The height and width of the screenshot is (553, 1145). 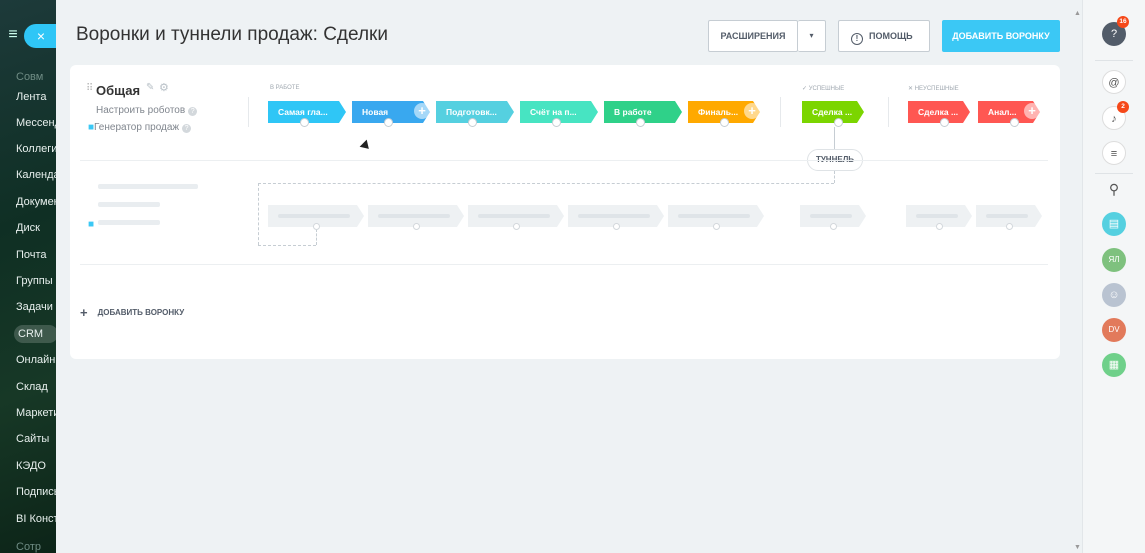 What do you see at coordinates (38, 307) in the screenshot?
I see `sidebar-item: Задачи` at bounding box center [38, 307].